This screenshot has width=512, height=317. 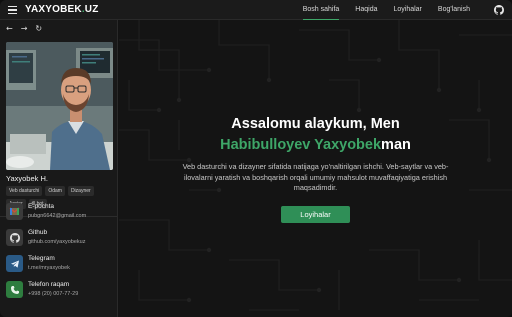 I want to click on contact-email: E-pochta pubgn6642@gmail.com, so click(x=60, y=214).